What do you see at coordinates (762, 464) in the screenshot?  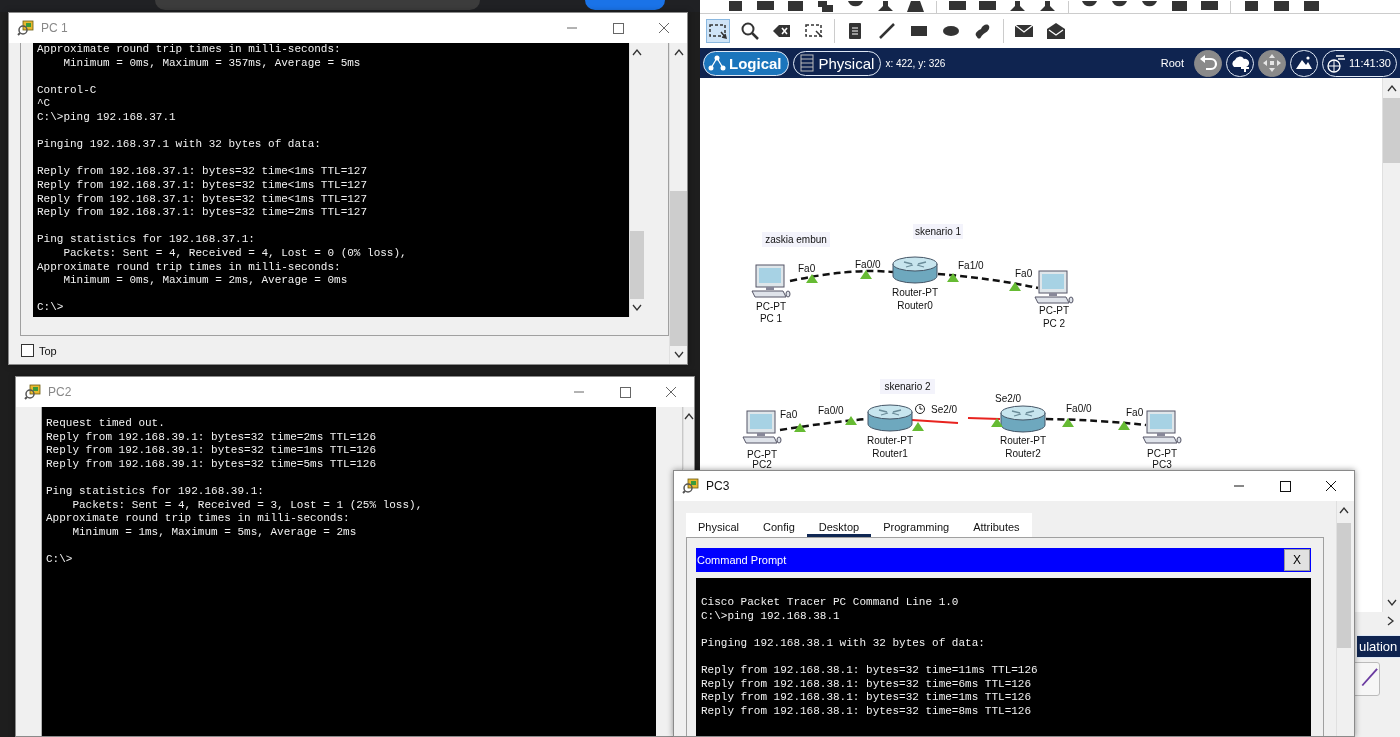 I see `device-name: PC2` at bounding box center [762, 464].